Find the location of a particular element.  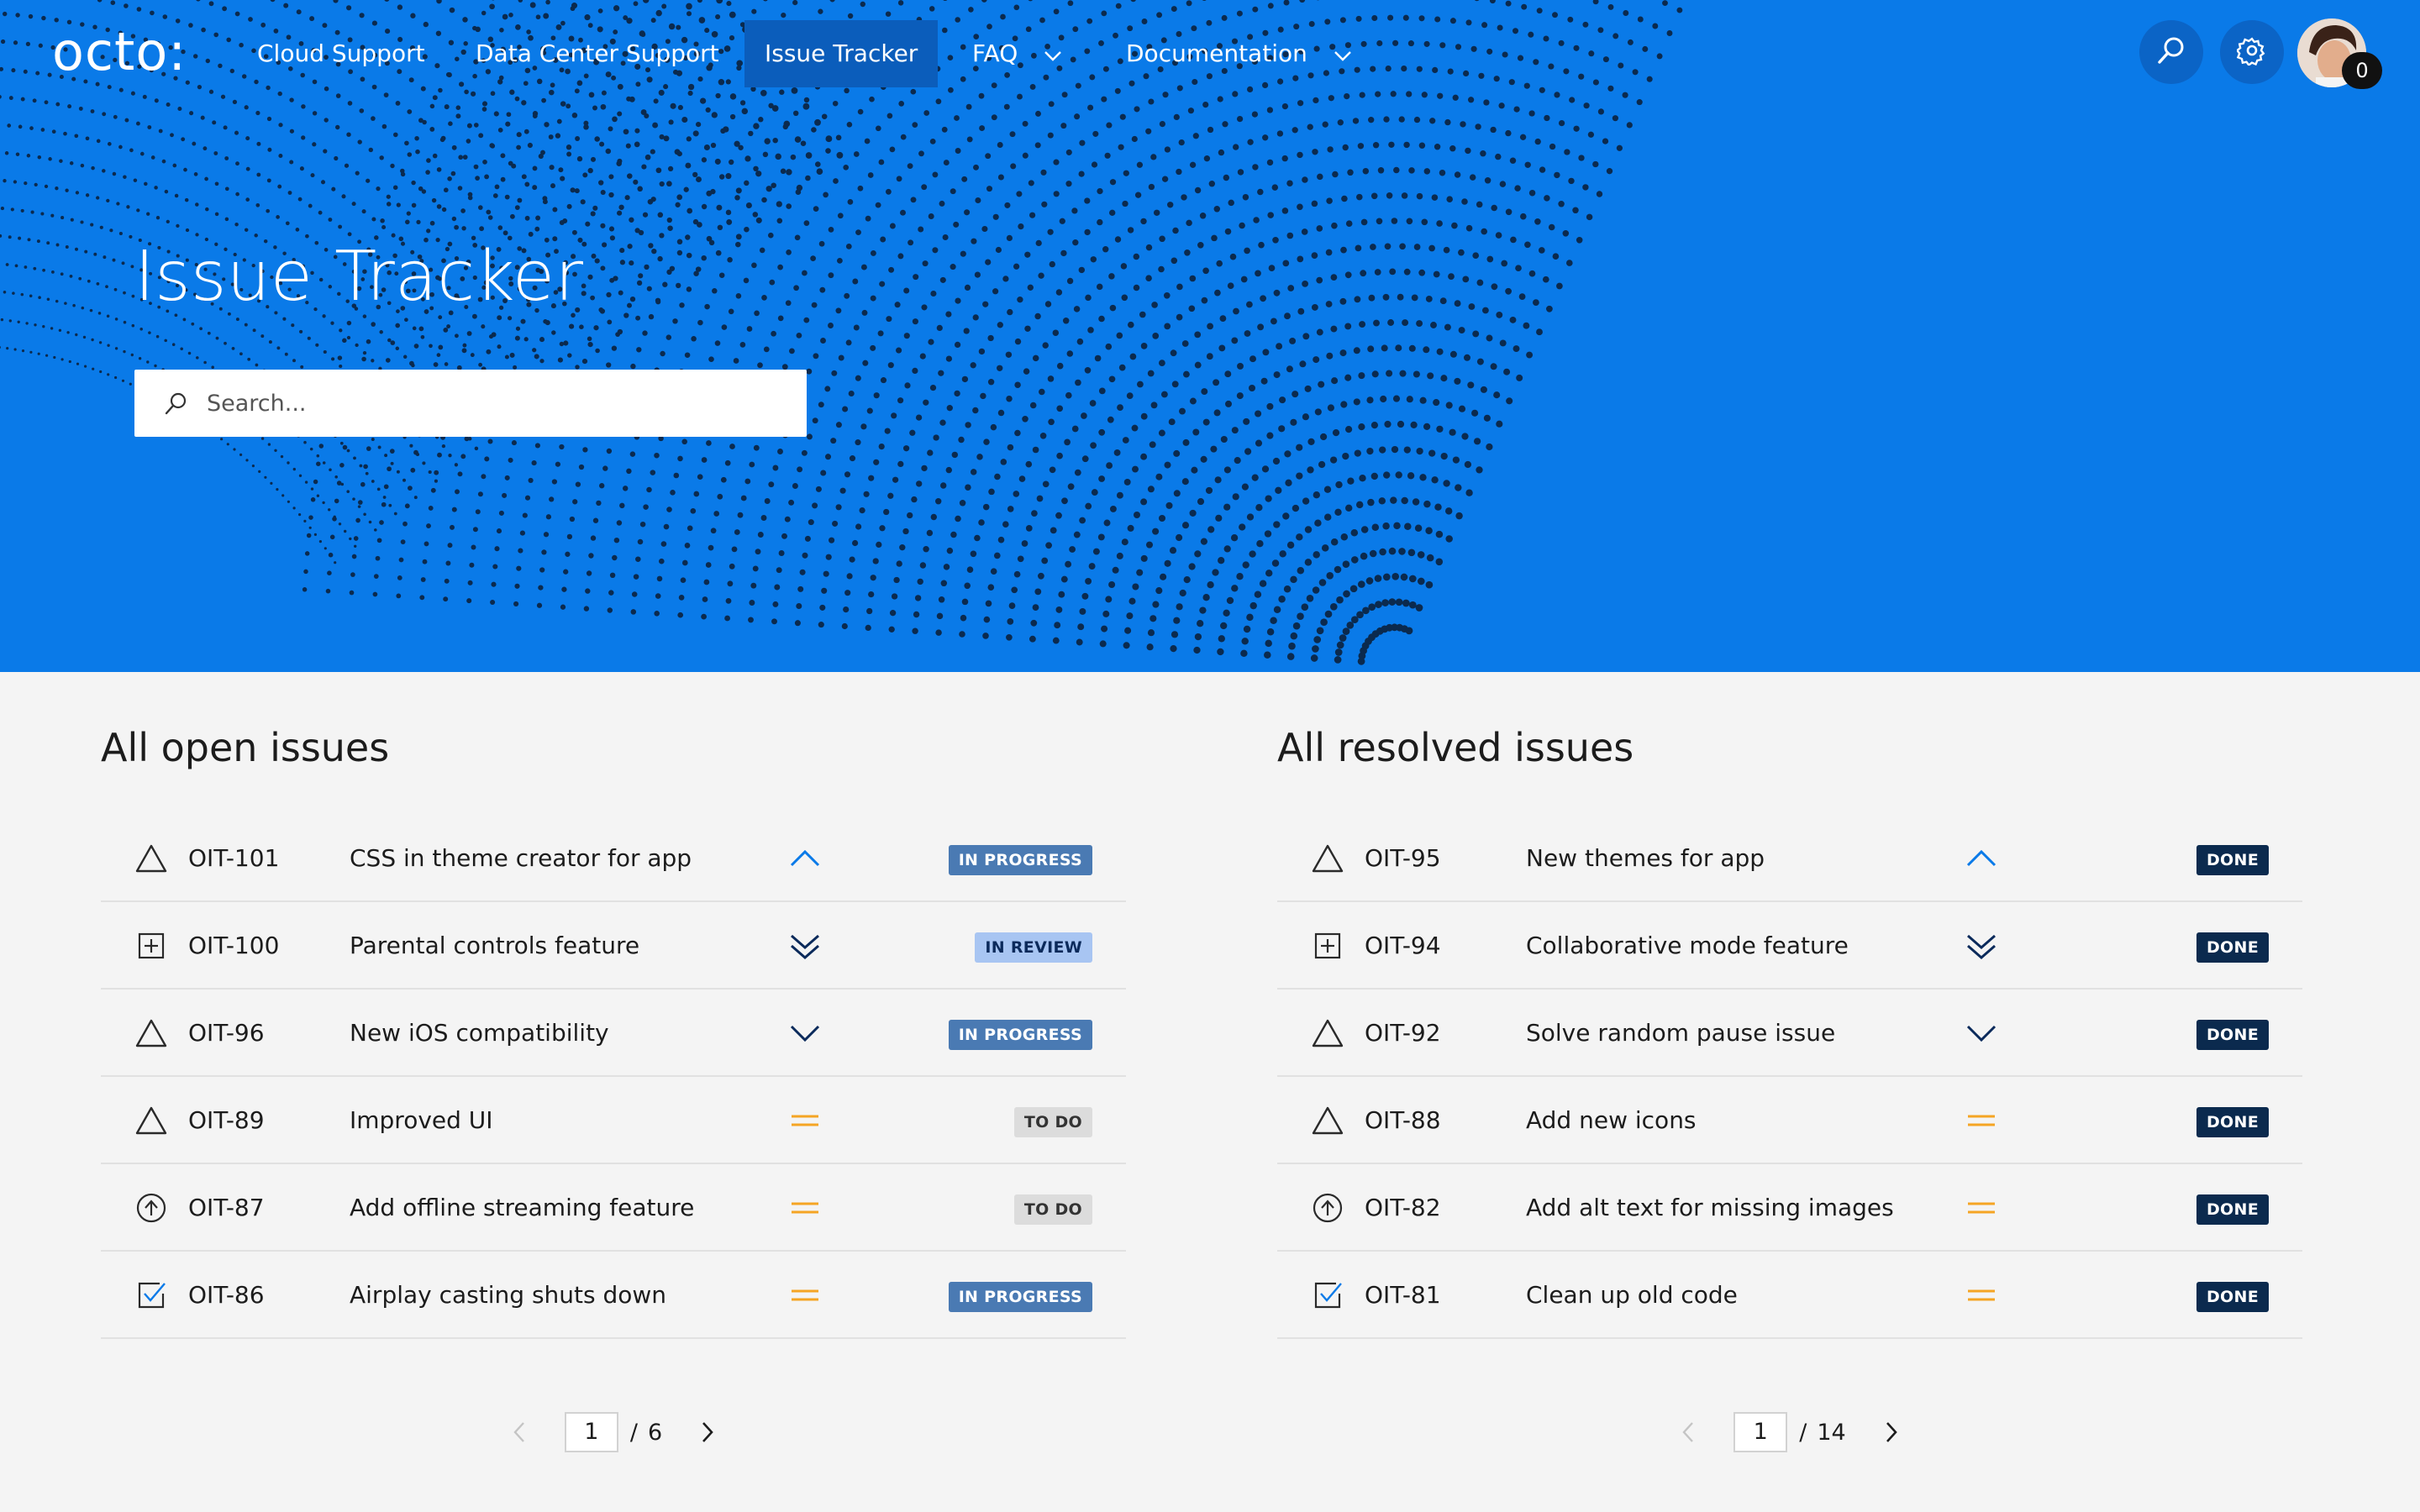

issue-key: OIT-100 is located at coordinates (233, 946).